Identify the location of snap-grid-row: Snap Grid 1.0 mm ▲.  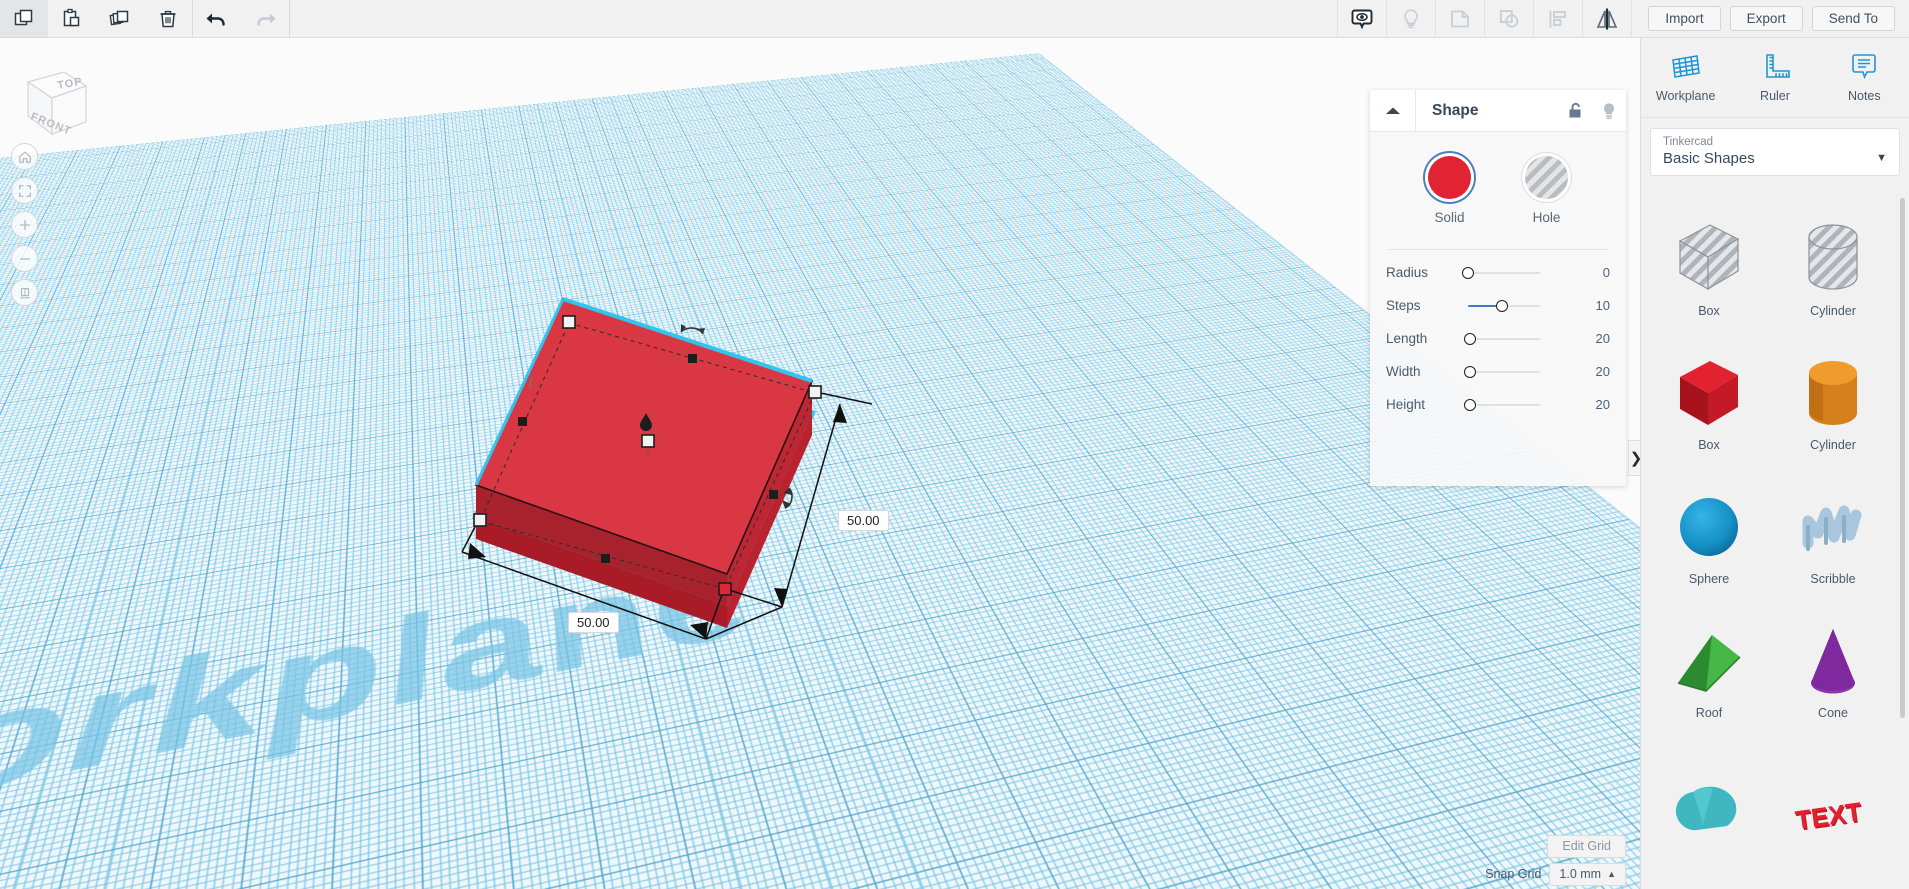
(1555, 874).